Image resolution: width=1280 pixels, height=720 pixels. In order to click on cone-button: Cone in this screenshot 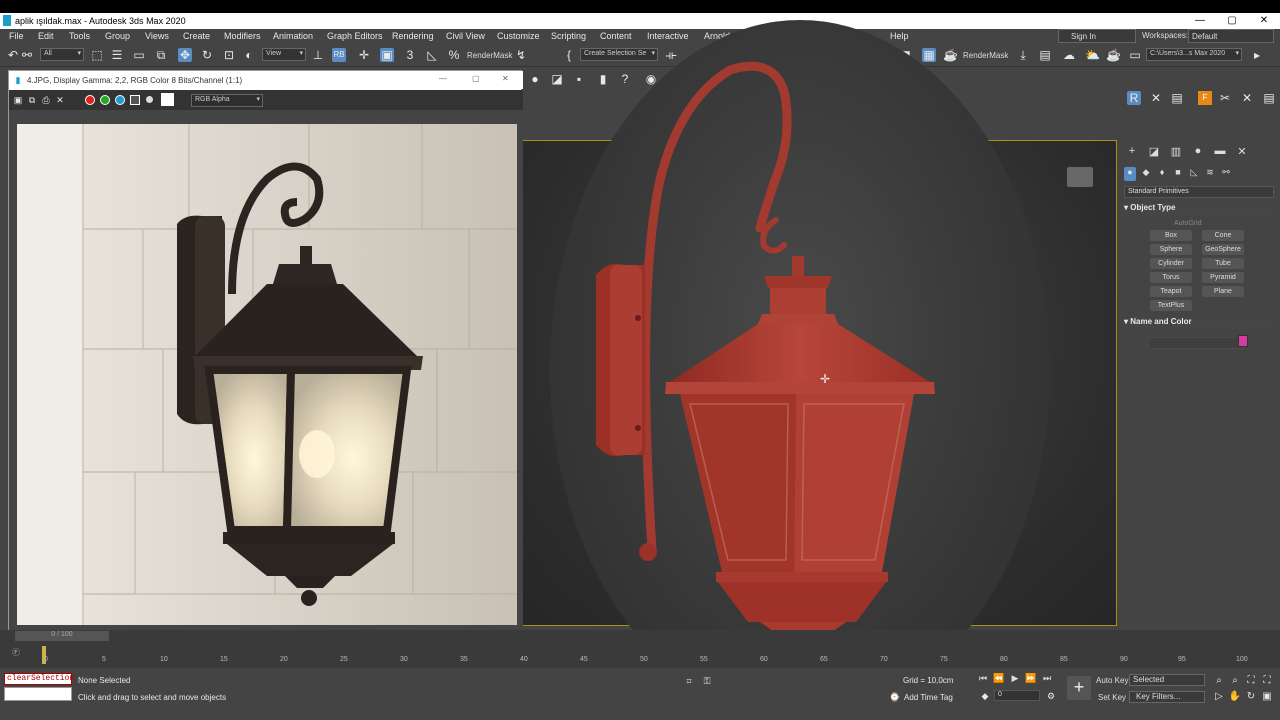, I will do `click(1223, 235)`.